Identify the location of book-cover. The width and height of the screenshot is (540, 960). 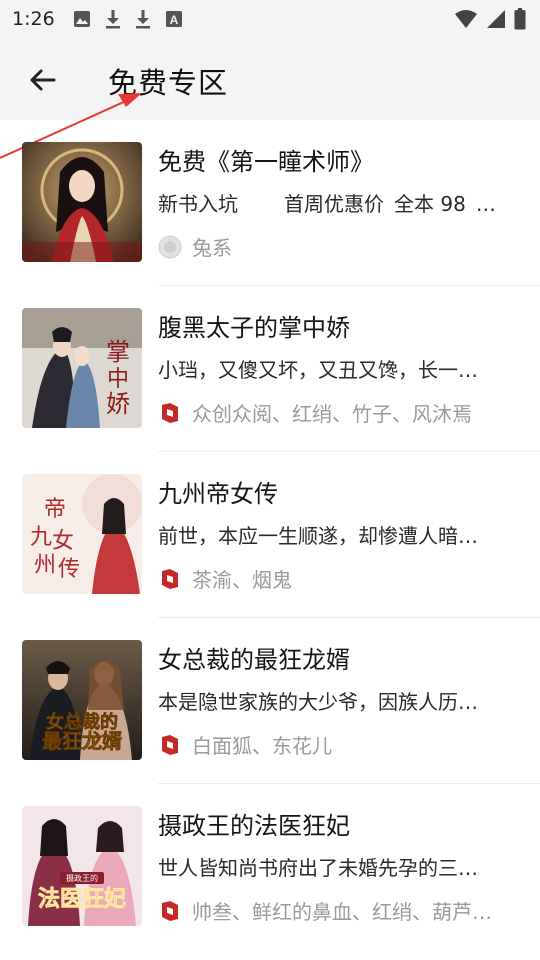
(82, 202).